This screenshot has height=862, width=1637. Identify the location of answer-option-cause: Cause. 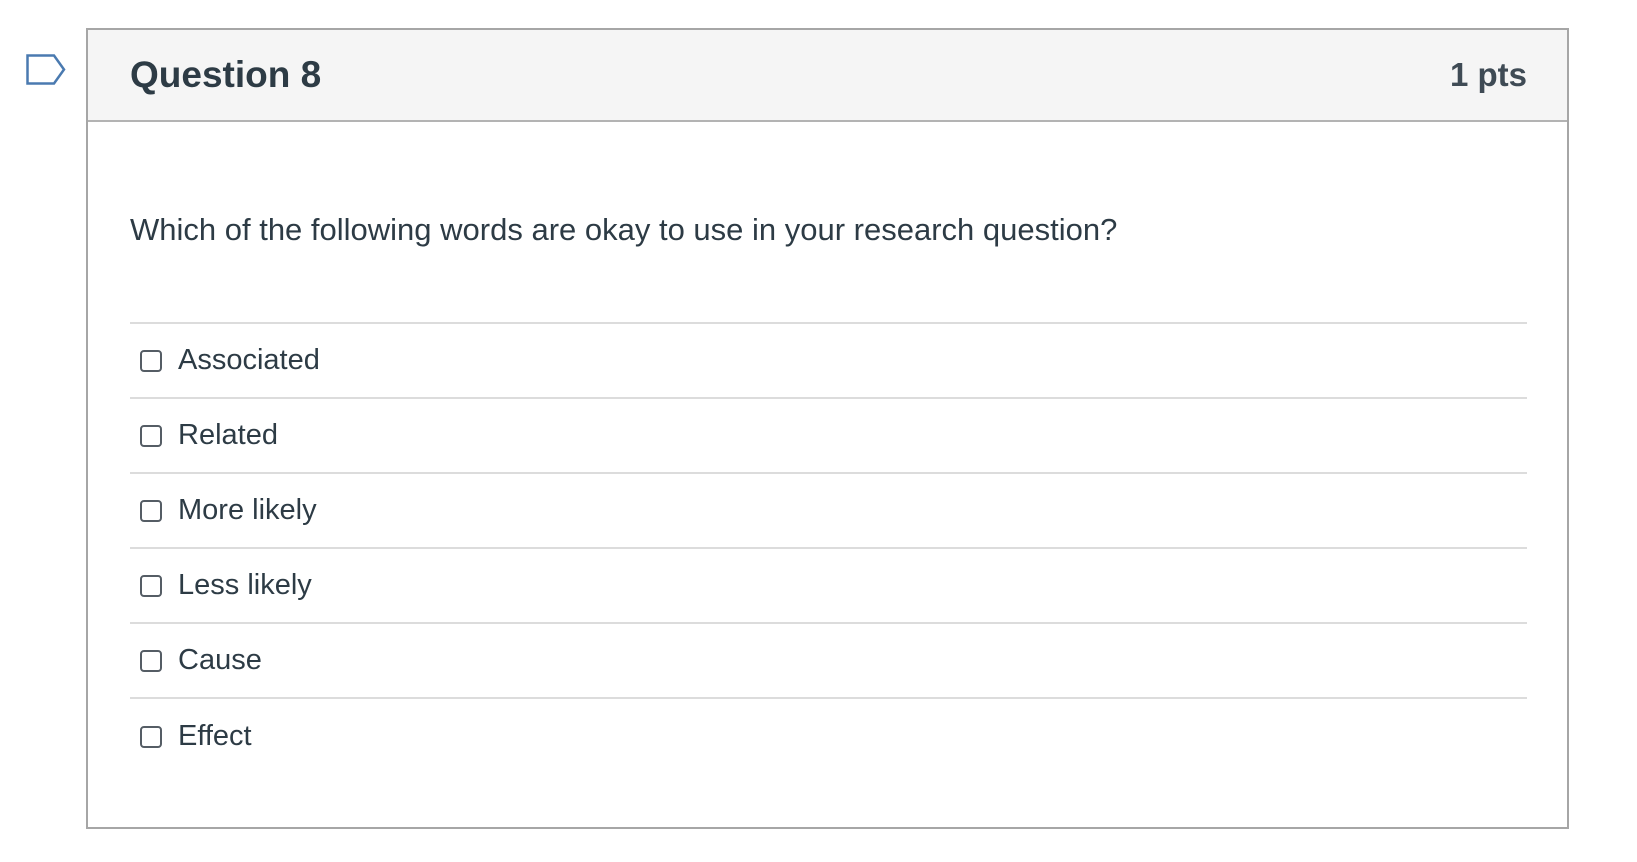
(828, 661).